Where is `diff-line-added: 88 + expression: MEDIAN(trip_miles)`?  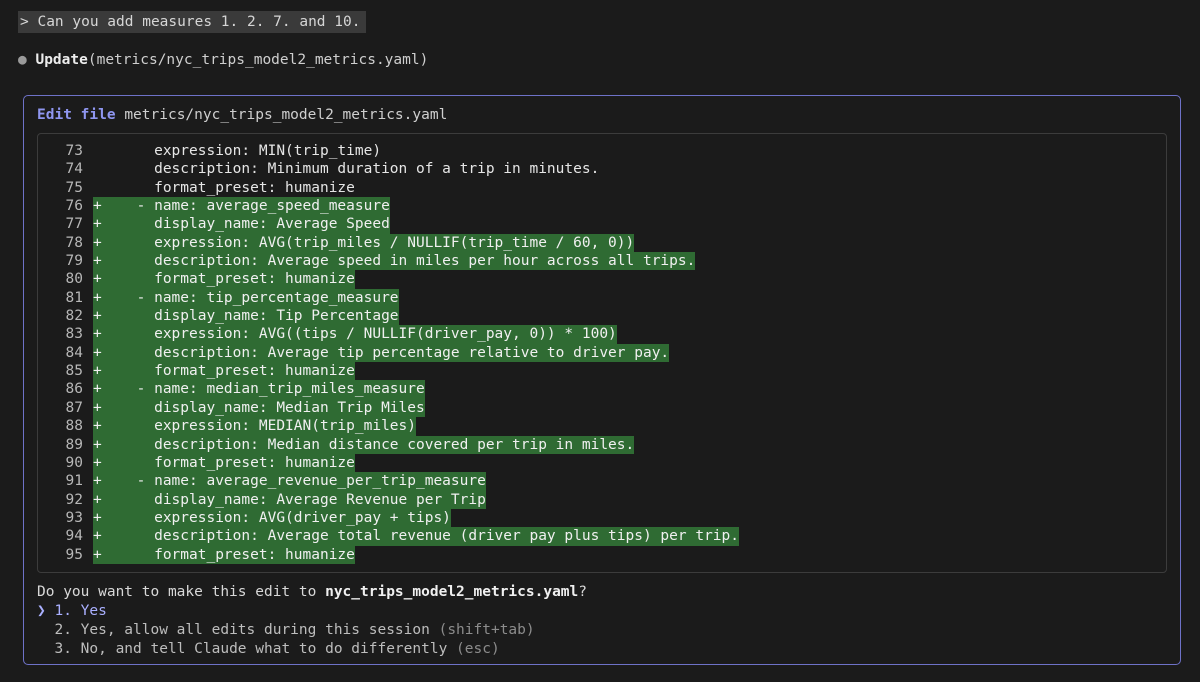
diff-line-added: 88 + expression: MEDIAN(trip_miles) is located at coordinates (602, 426).